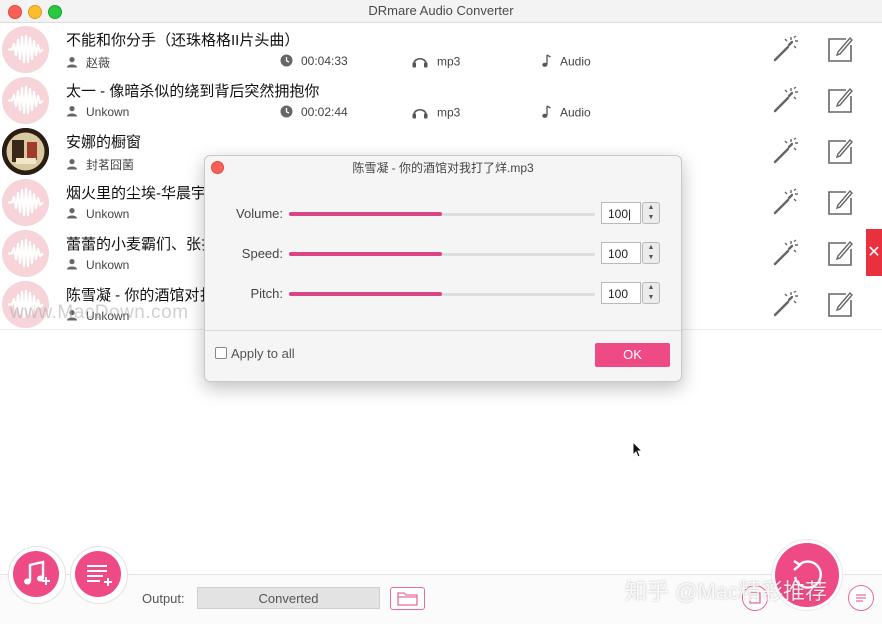  I want to click on speed-label: Speed:, so click(262, 253).